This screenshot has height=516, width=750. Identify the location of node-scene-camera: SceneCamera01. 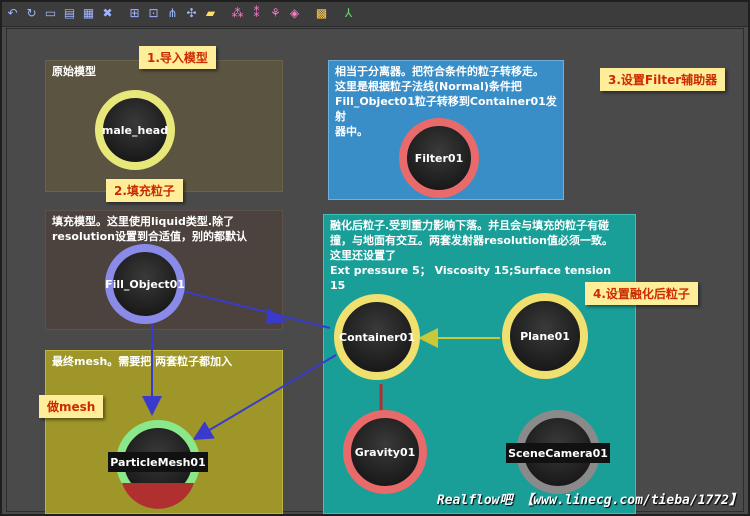
(558, 452).